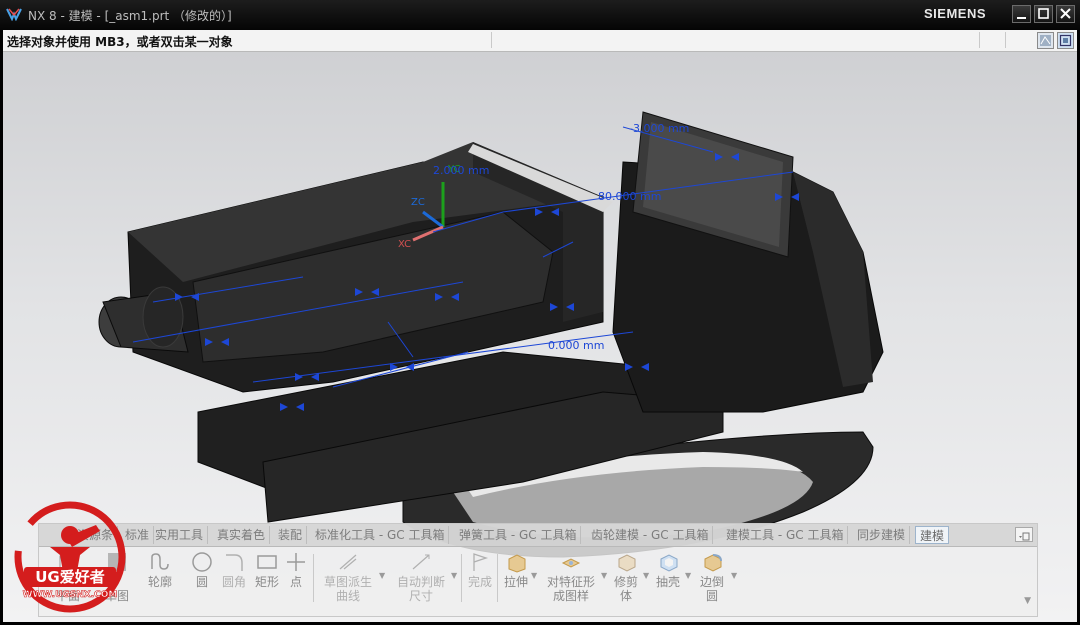 The width and height of the screenshot is (1080, 625). Describe the element at coordinates (571, 577) in the screenshot. I see `feature-pattern-tool: 对特征形 成图样` at that location.